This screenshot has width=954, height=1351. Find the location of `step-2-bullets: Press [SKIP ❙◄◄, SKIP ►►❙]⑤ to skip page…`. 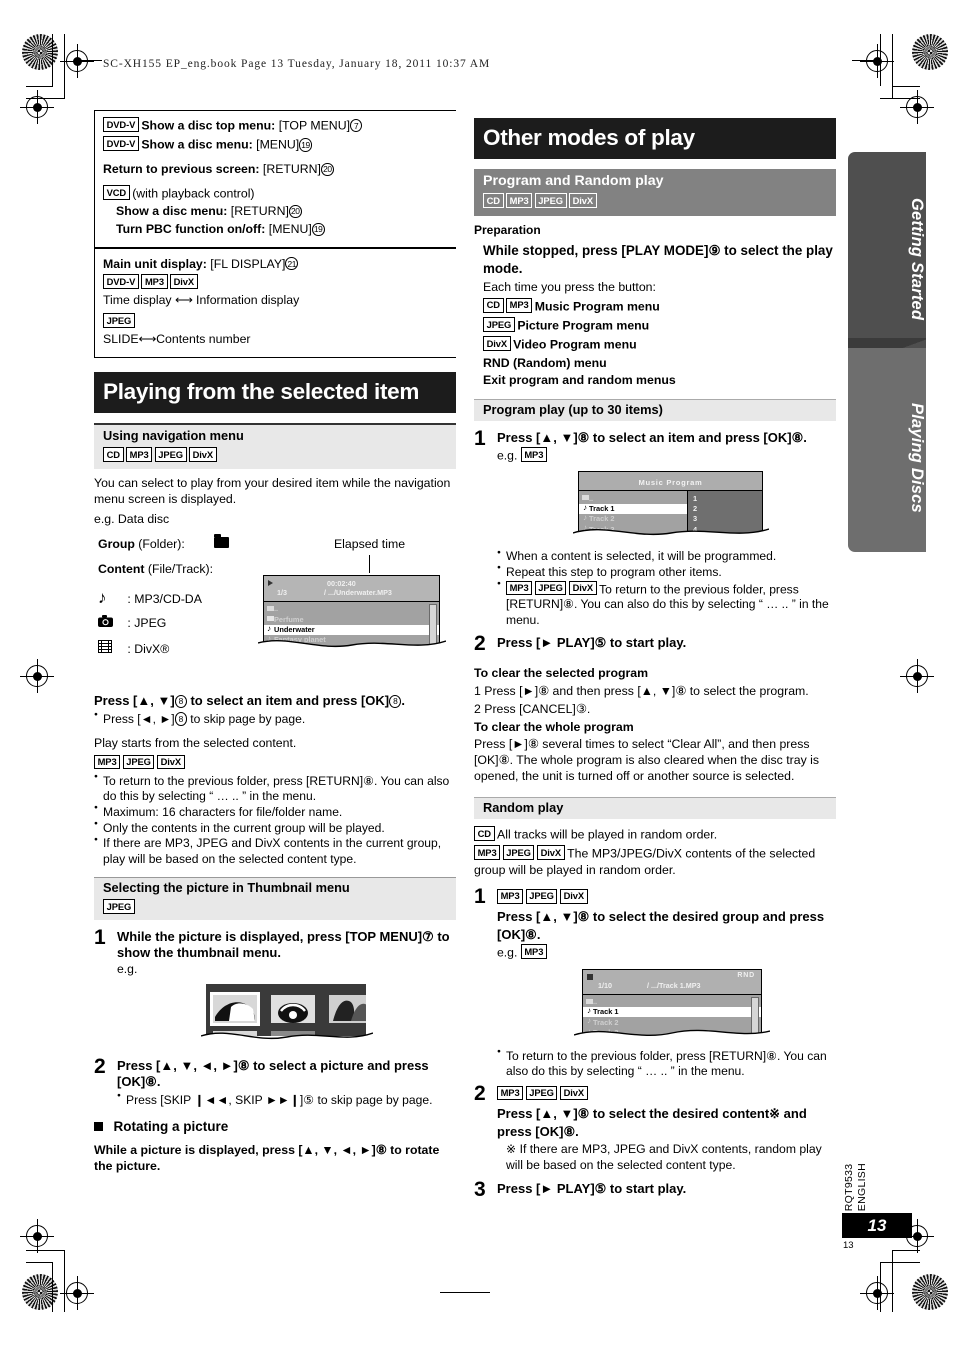

step-2-bullets: Press [SKIP ❙◄◄, SKIP ►►❙]⑤ to skip page… is located at coordinates (286, 1100).